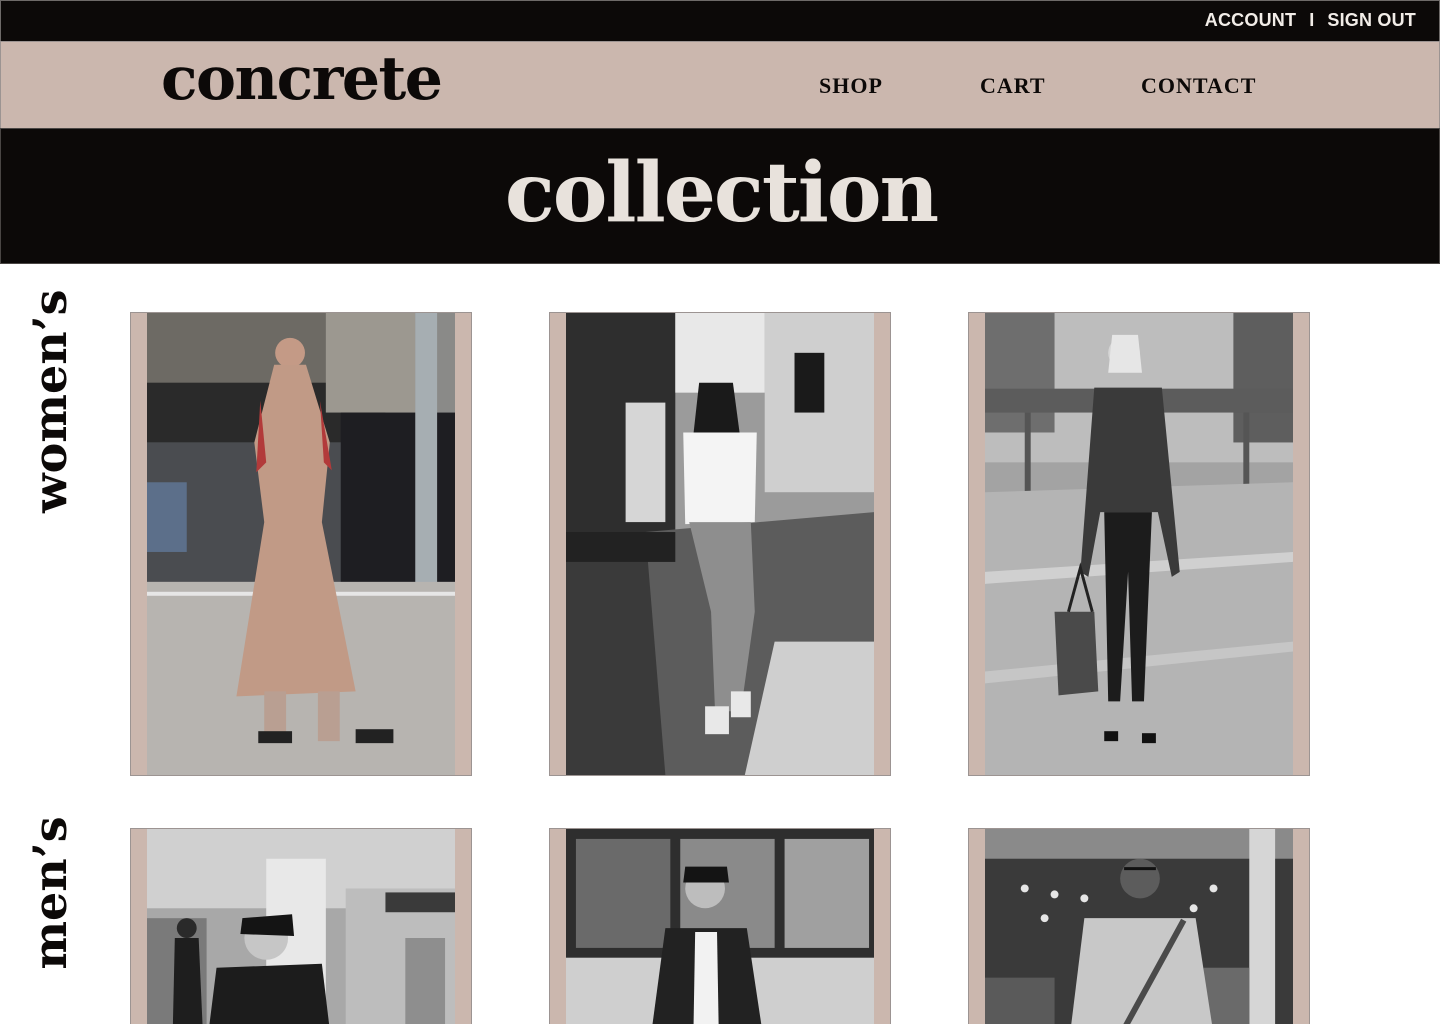 This screenshot has height=1024, width=1440. Describe the element at coordinates (1198, 86) in the screenshot. I see `nav-contact: CONTACT` at that location.